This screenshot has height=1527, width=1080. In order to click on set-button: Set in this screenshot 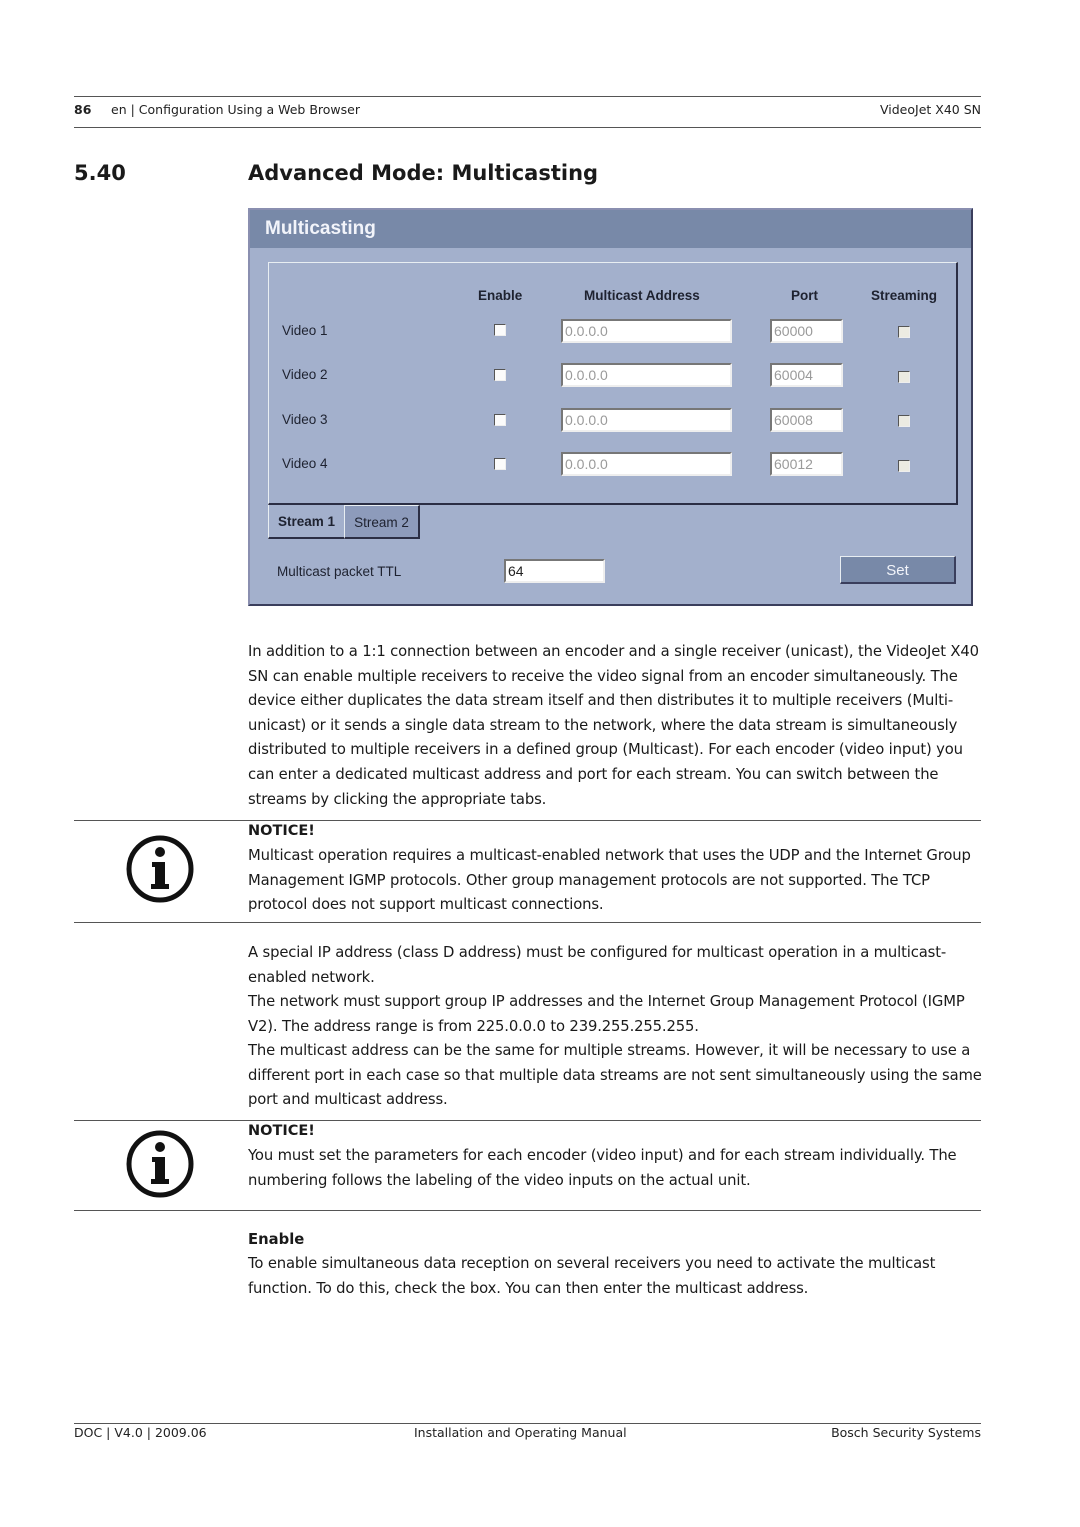, I will do `click(898, 570)`.